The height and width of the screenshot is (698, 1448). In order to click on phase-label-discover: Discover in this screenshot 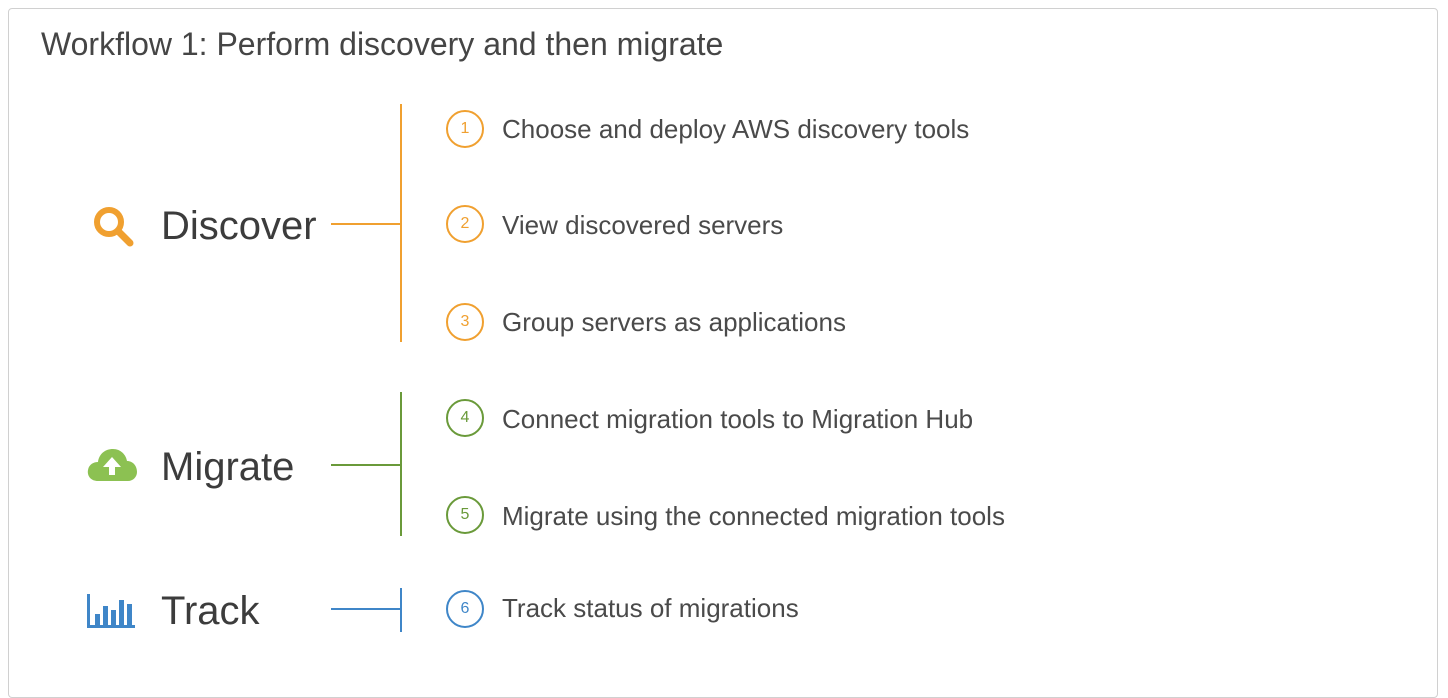, I will do `click(239, 226)`.